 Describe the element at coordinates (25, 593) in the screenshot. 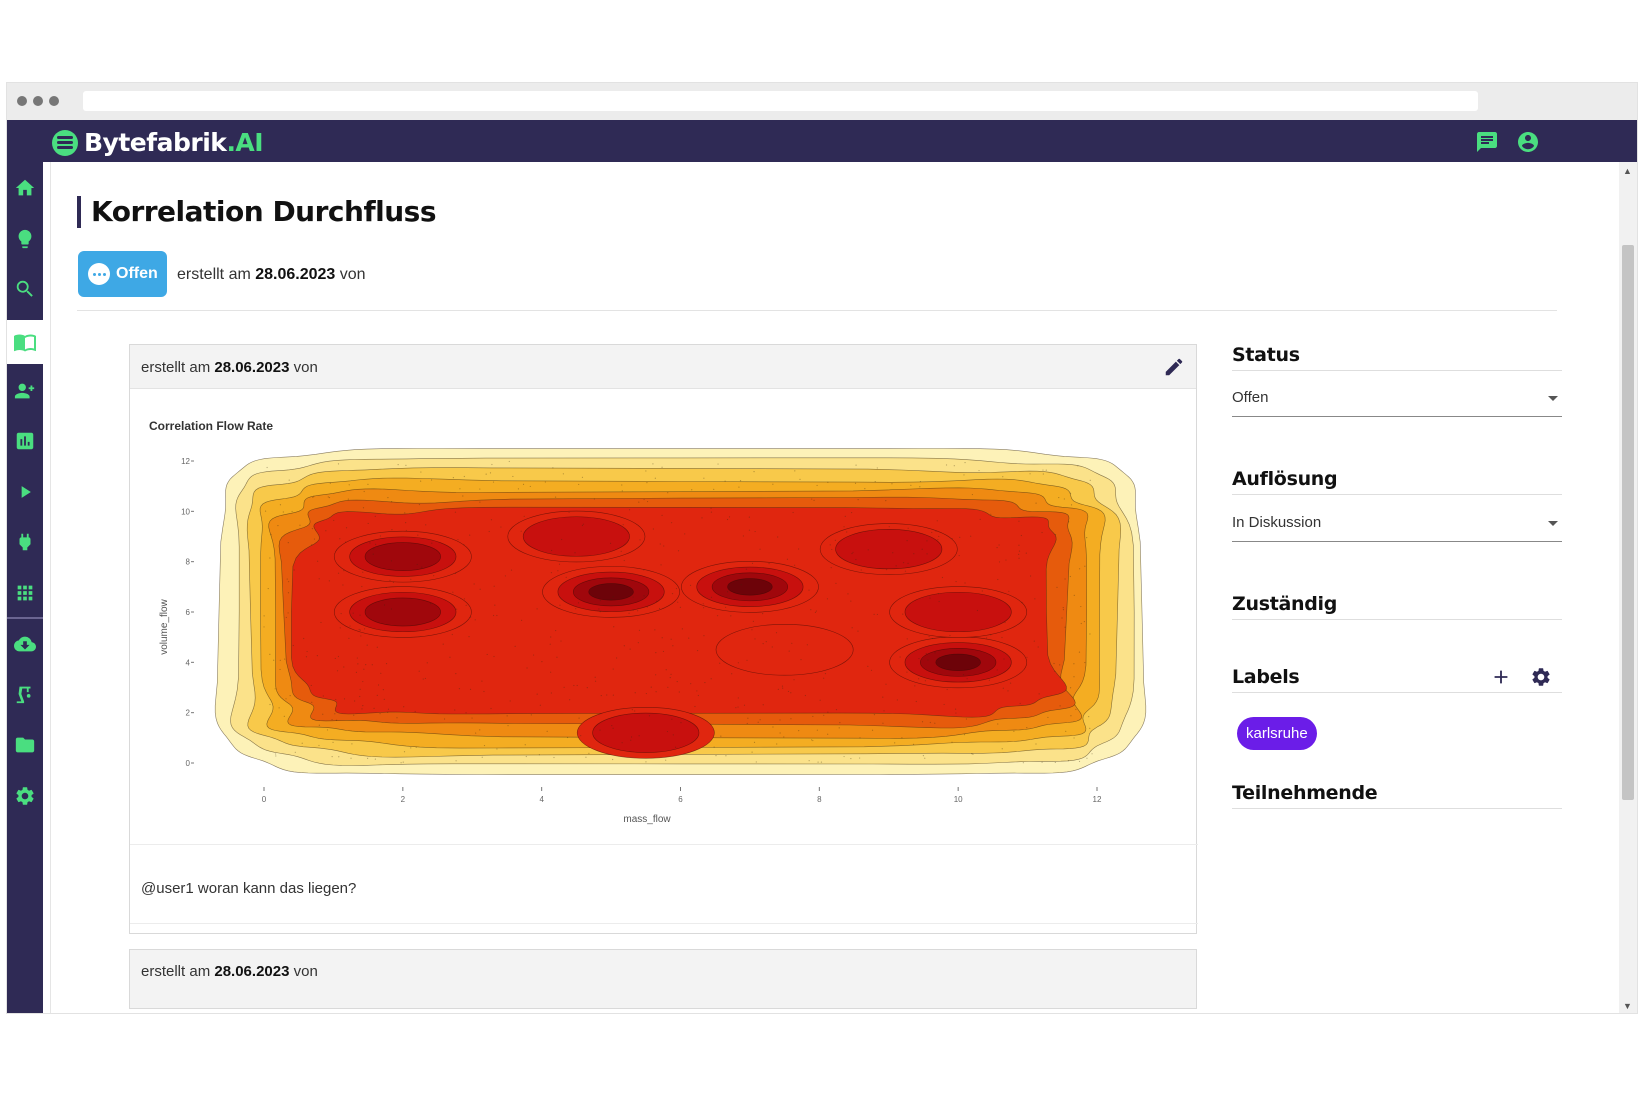

I see `sidebar-item-apps` at that location.